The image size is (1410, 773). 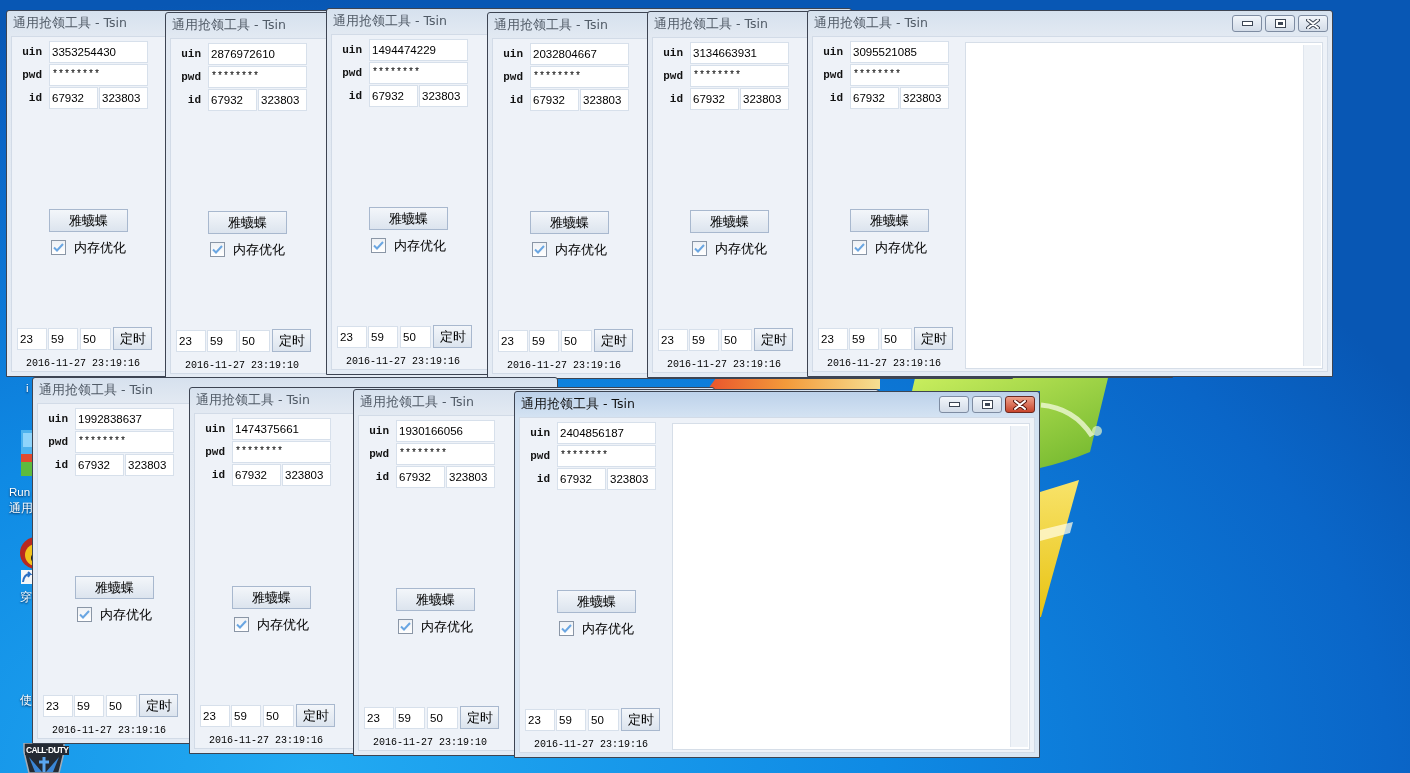 What do you see at coordinates (445, 431) in the screenshot?
I see `uin-field: 1930166056` at bounding box center [445, 431].